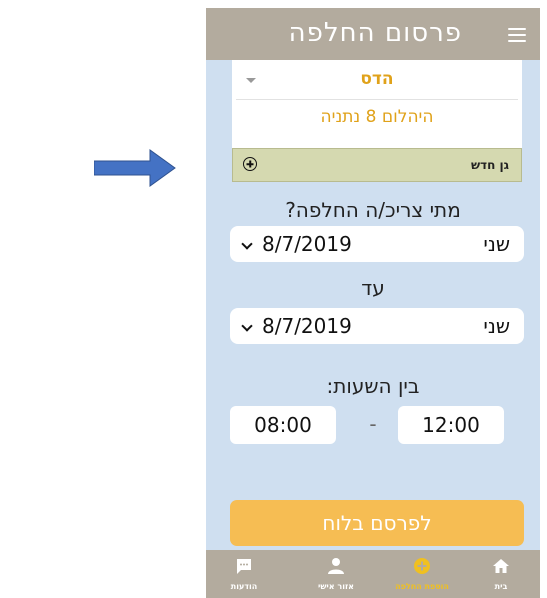  I want to click on end-time-input: 12:00, so click(451, 425).